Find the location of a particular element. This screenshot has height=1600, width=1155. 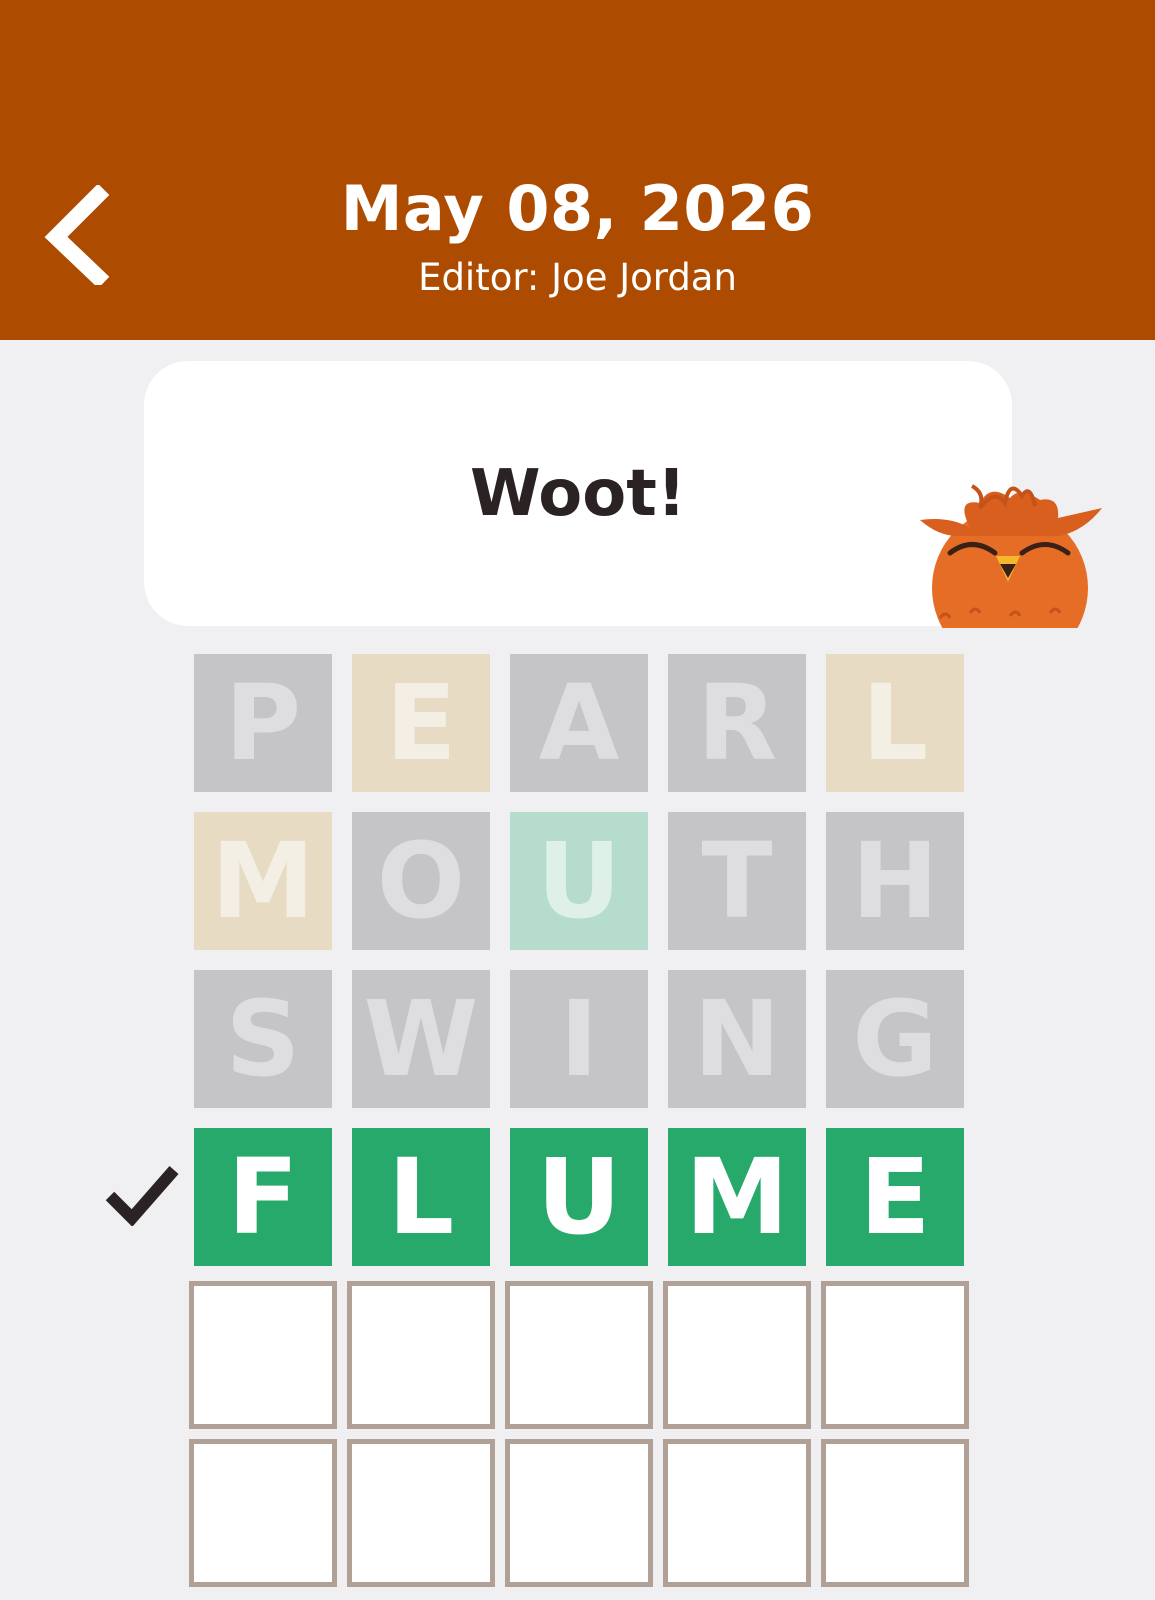

message-text: Woot! is located at coordinates (578, 493).